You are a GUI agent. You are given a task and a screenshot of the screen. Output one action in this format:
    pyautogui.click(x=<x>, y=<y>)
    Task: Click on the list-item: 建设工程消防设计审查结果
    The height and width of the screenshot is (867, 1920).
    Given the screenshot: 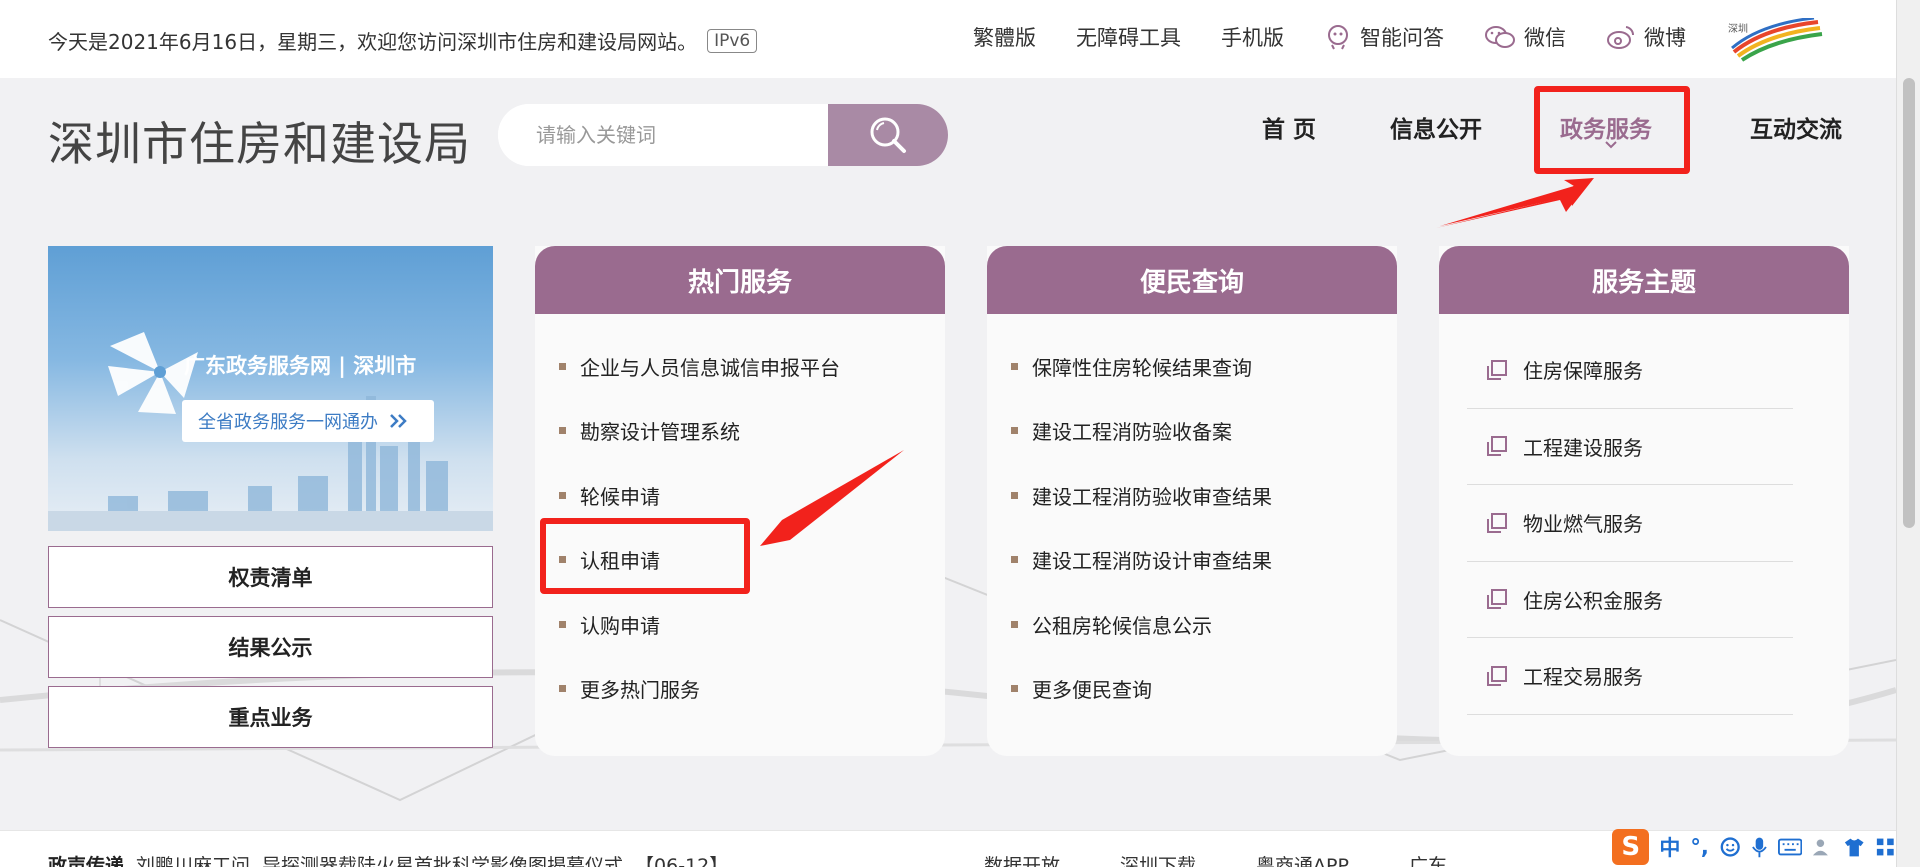 What is the action you would take?
    pyautogui.click(x=1204, y=560)
    